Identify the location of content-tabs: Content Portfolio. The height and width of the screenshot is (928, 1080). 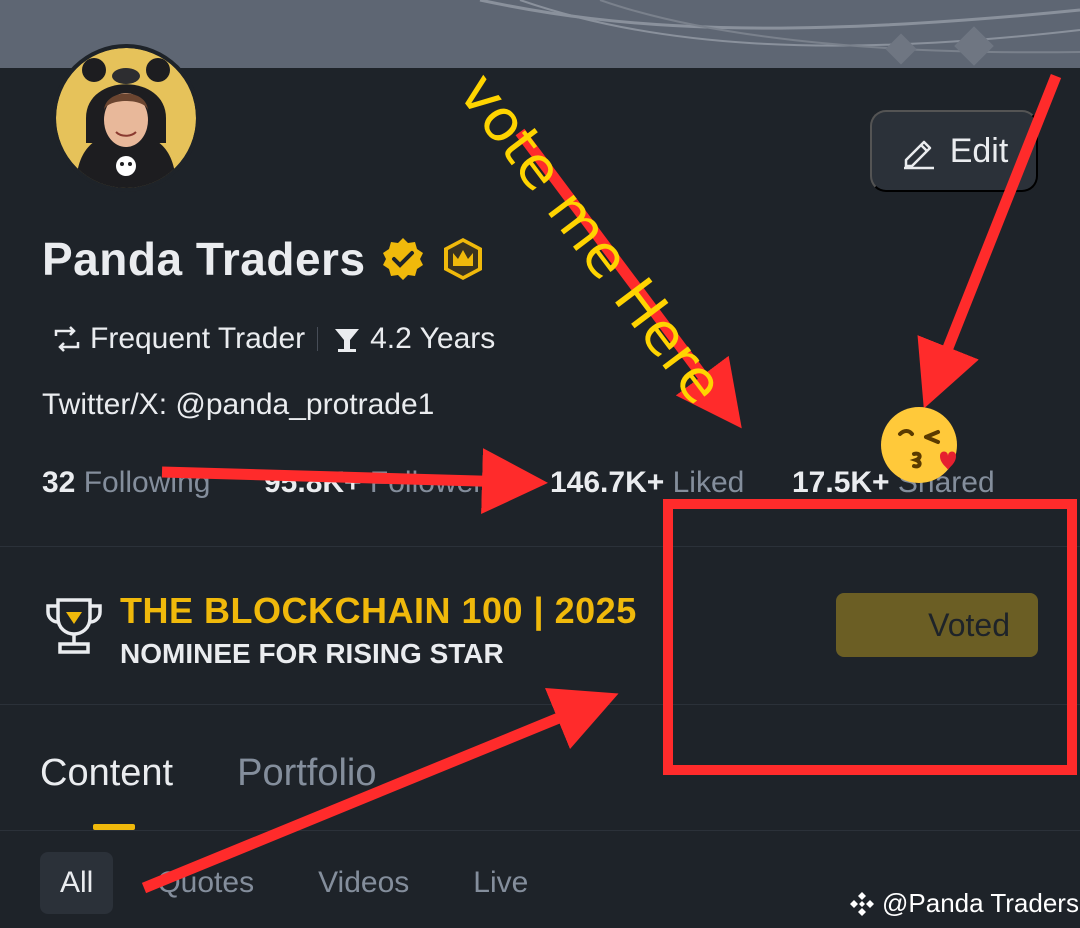
(208, 773).